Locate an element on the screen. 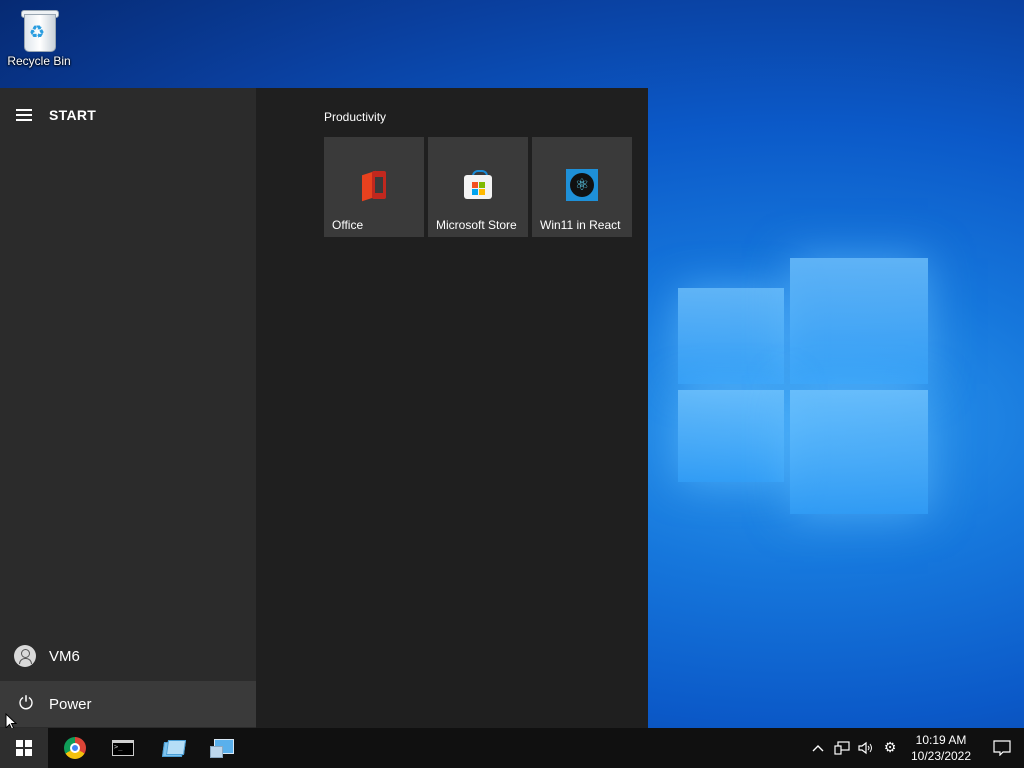 The height and width of the screenshot is (768, 1024). power-label: Power is located at coordinates (70, 704).